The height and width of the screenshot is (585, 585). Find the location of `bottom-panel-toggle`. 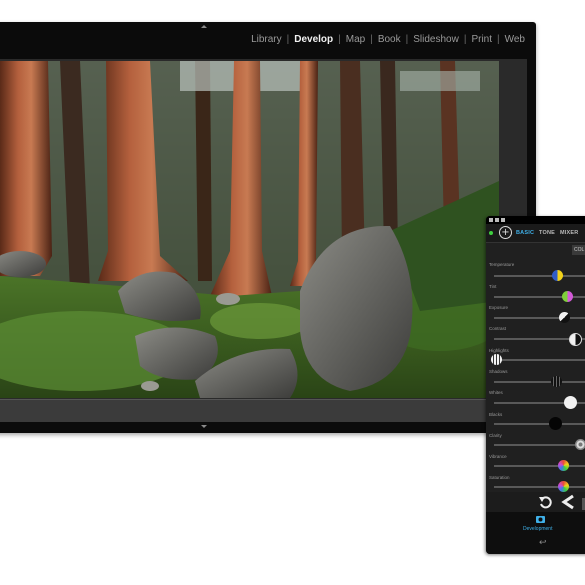

bottom-panel-toggle is located at coordinates (204, 426).